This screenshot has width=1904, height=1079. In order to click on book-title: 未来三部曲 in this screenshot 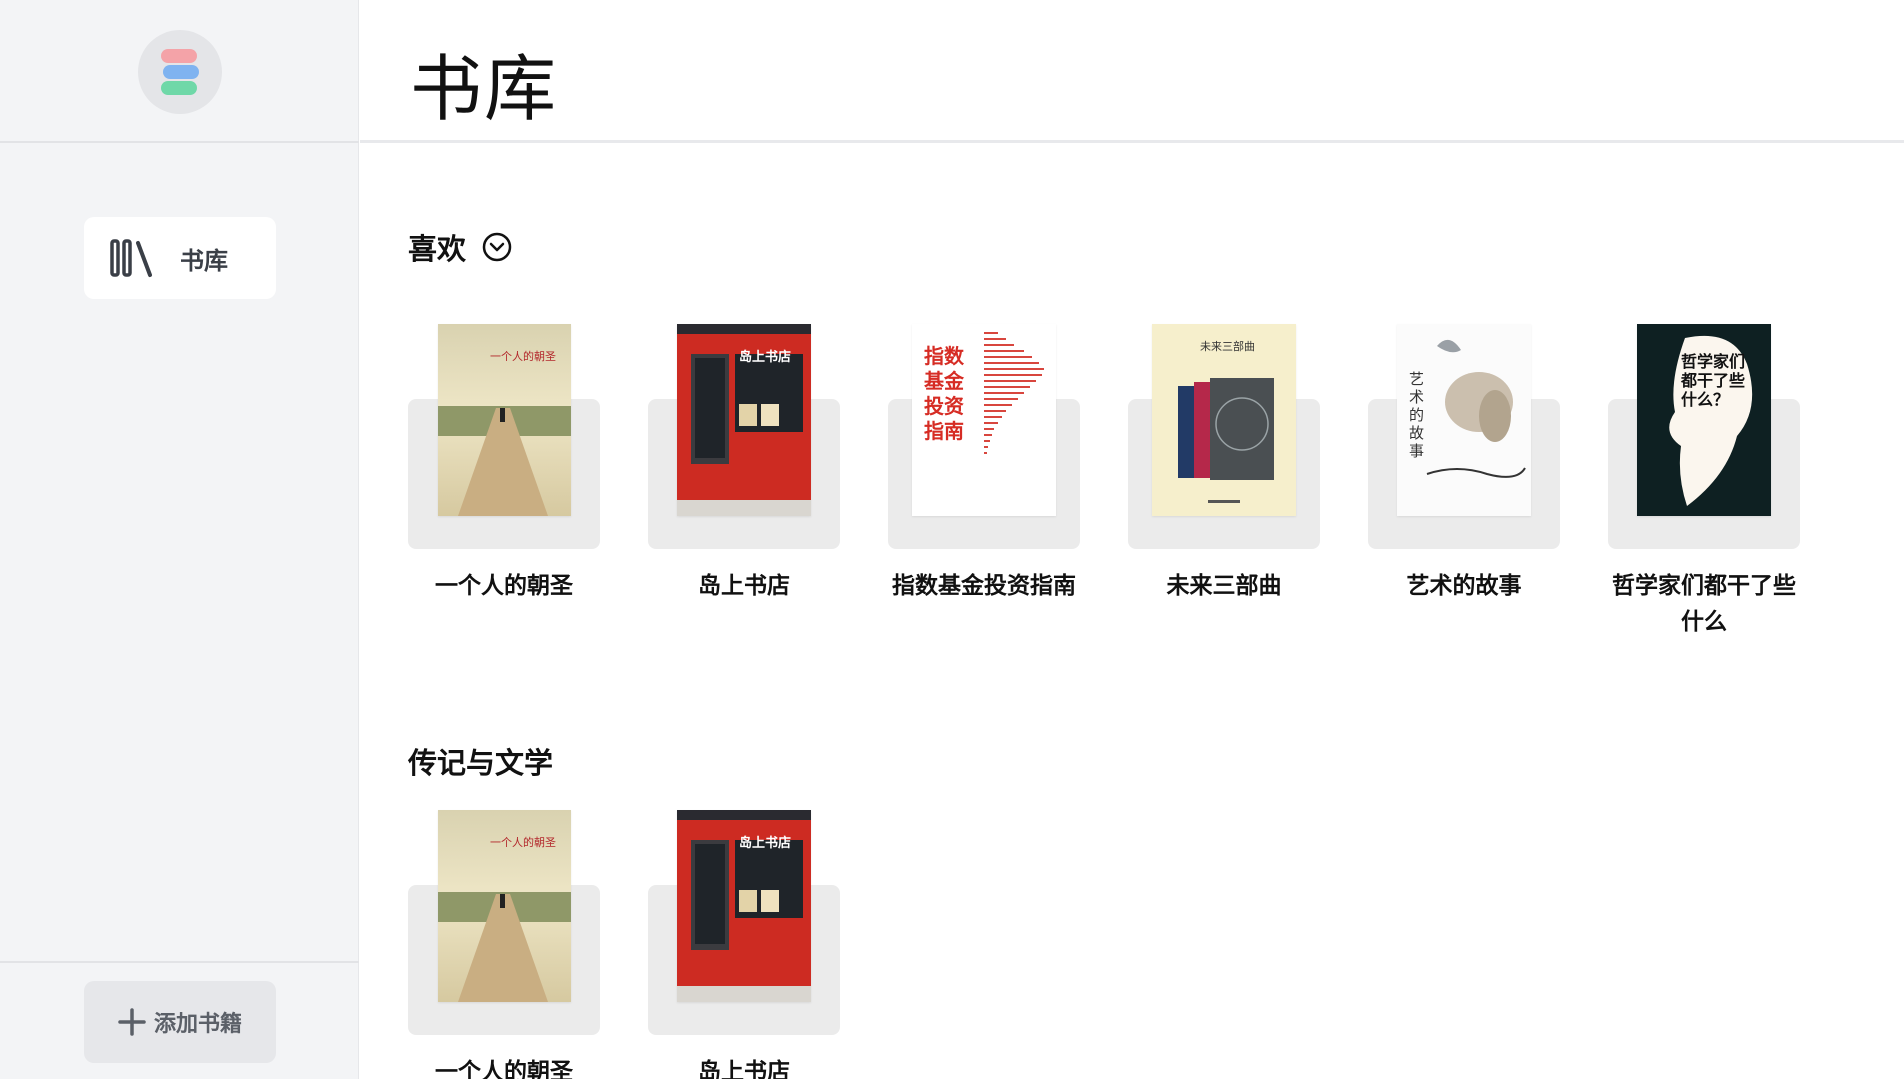, I will do `click(1224, 586)`.